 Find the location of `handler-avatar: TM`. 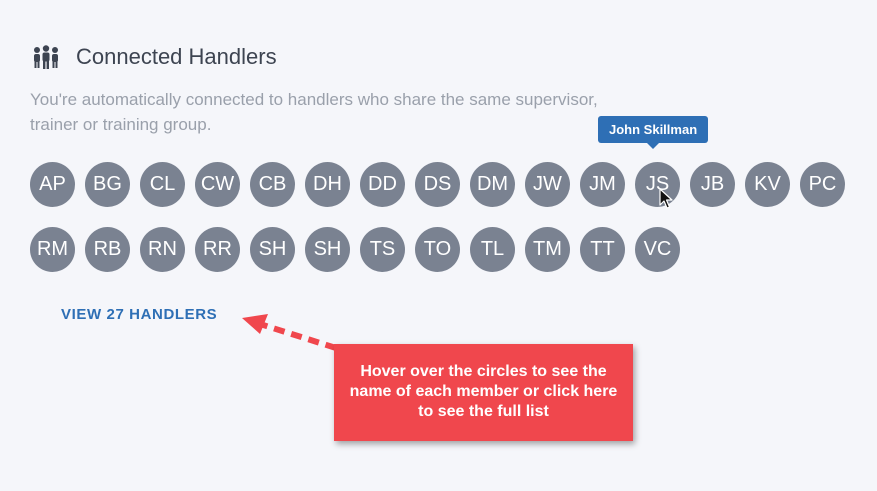

handler-avatar: TM is located at coordinates (547, 249).